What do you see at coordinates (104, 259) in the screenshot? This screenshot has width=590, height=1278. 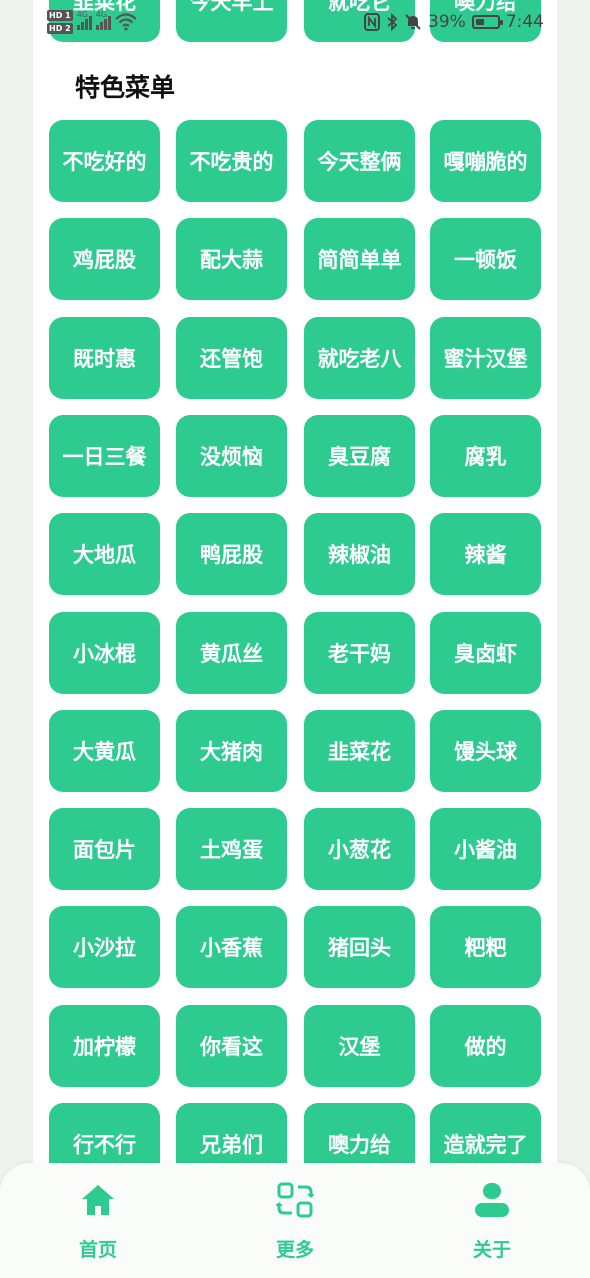 I see `menu-item: 鸡屁股` at bounding box center [104, 259].